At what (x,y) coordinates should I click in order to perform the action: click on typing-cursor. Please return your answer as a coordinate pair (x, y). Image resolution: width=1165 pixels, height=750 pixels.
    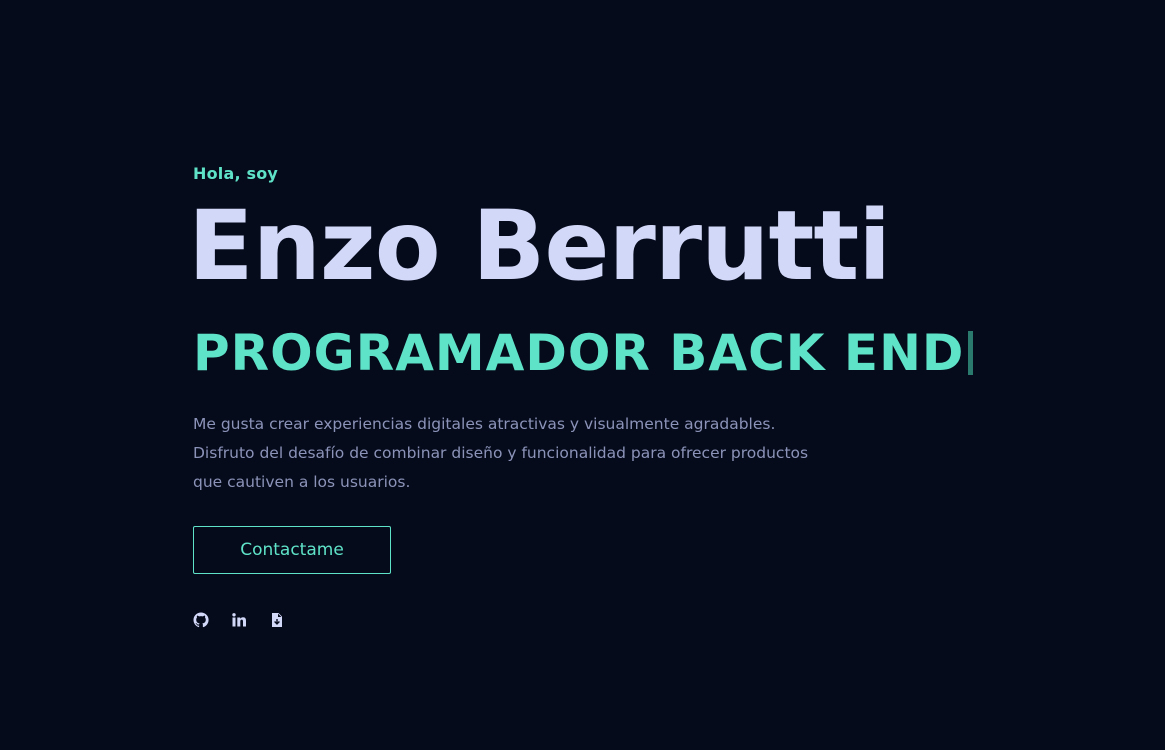
    Looking at the image, I should click on (971, 353).